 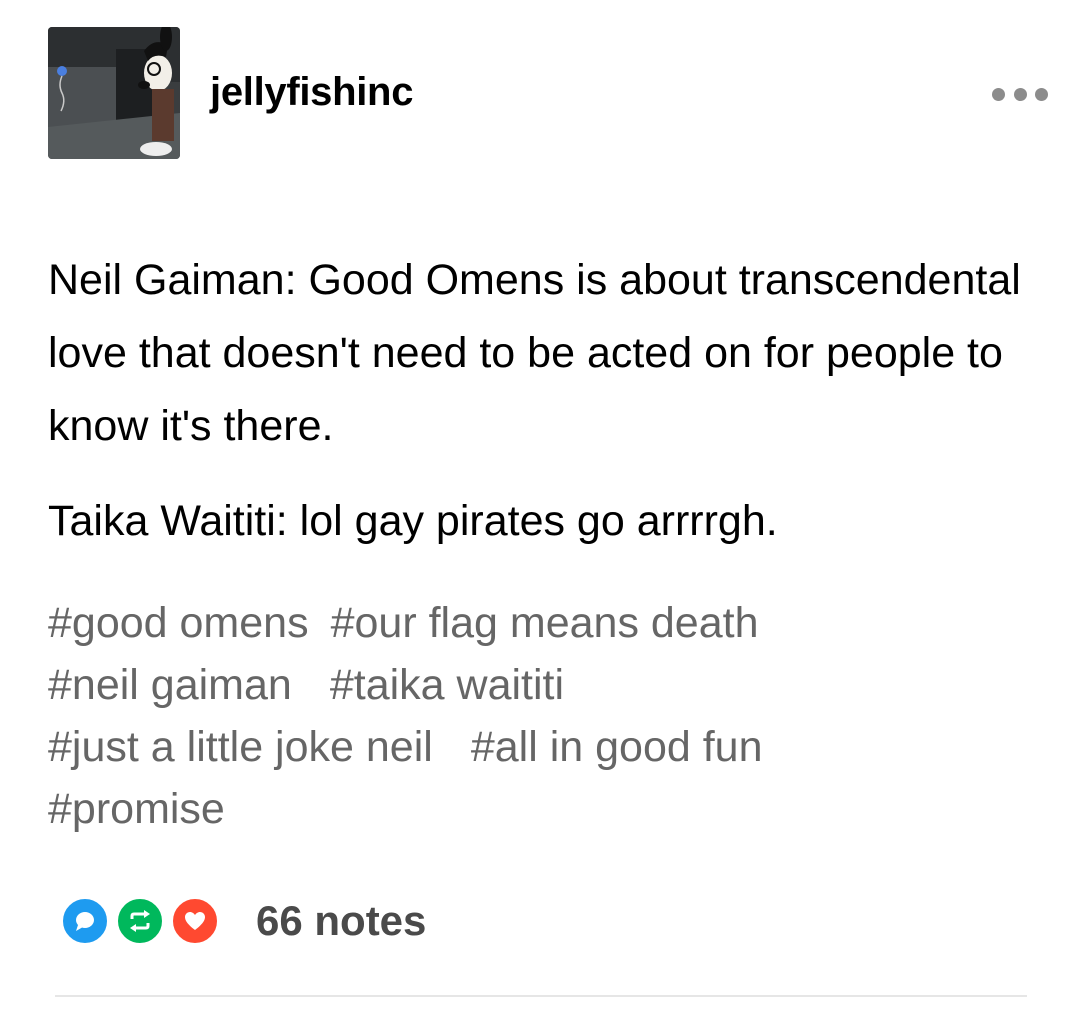 What do you see at coordinates (85, 921) in the screenshot?
I see `reply-icon` at bounding box center [85, 921].